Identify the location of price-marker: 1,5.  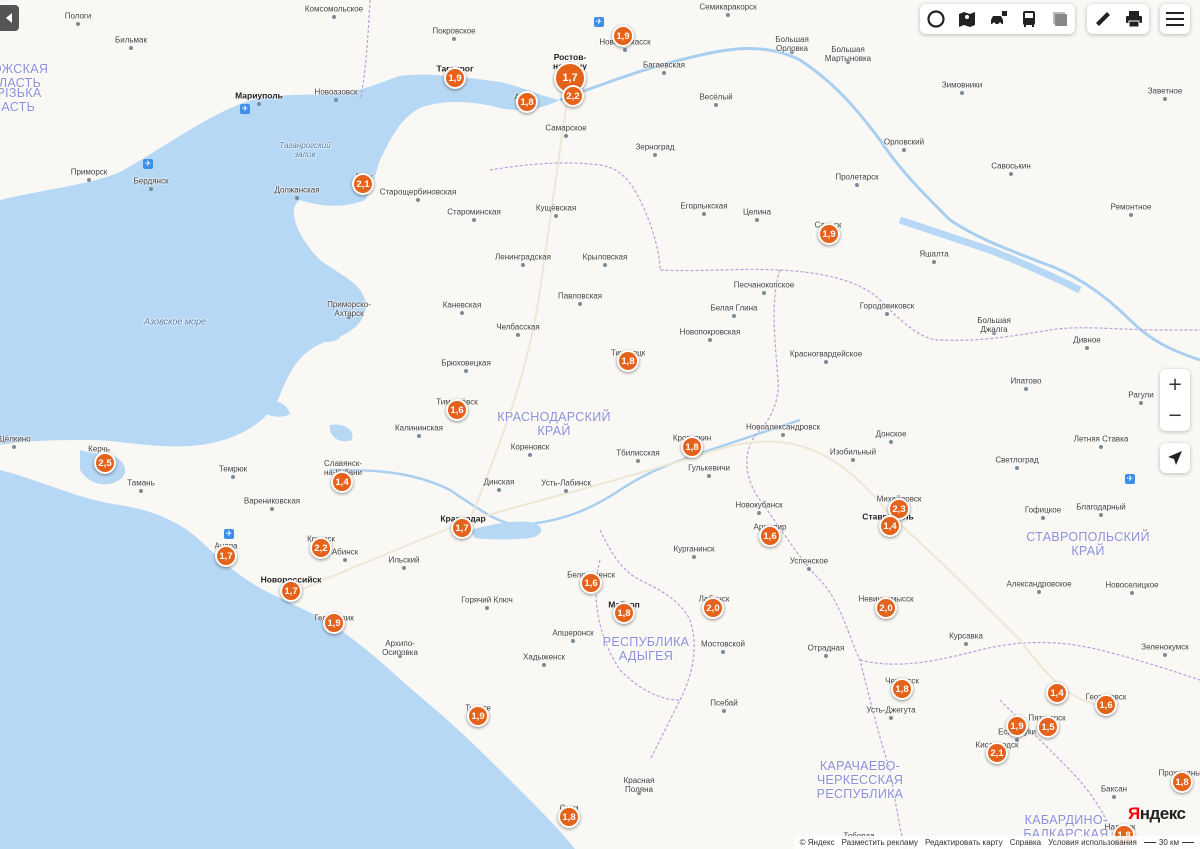
(1048, 727).